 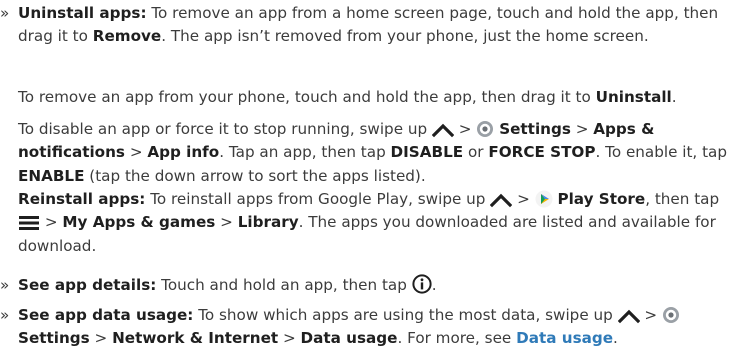 I want to click on info-icon, so click(x=422, y=284).